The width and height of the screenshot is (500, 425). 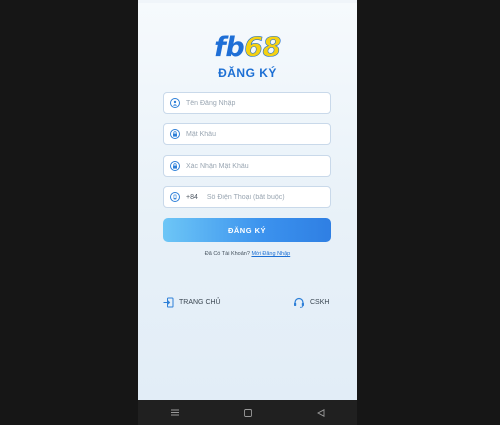 What do you see at coordinates (247, 1) in the screenshot?
I see `status-bar` at bounding box center [247, 1].